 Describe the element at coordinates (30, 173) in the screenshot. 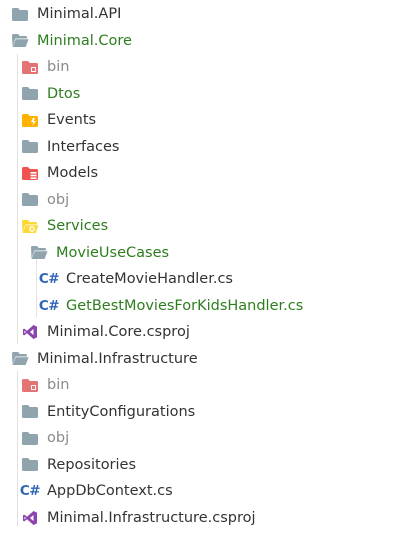

I see `folder-models-icon` at that location.